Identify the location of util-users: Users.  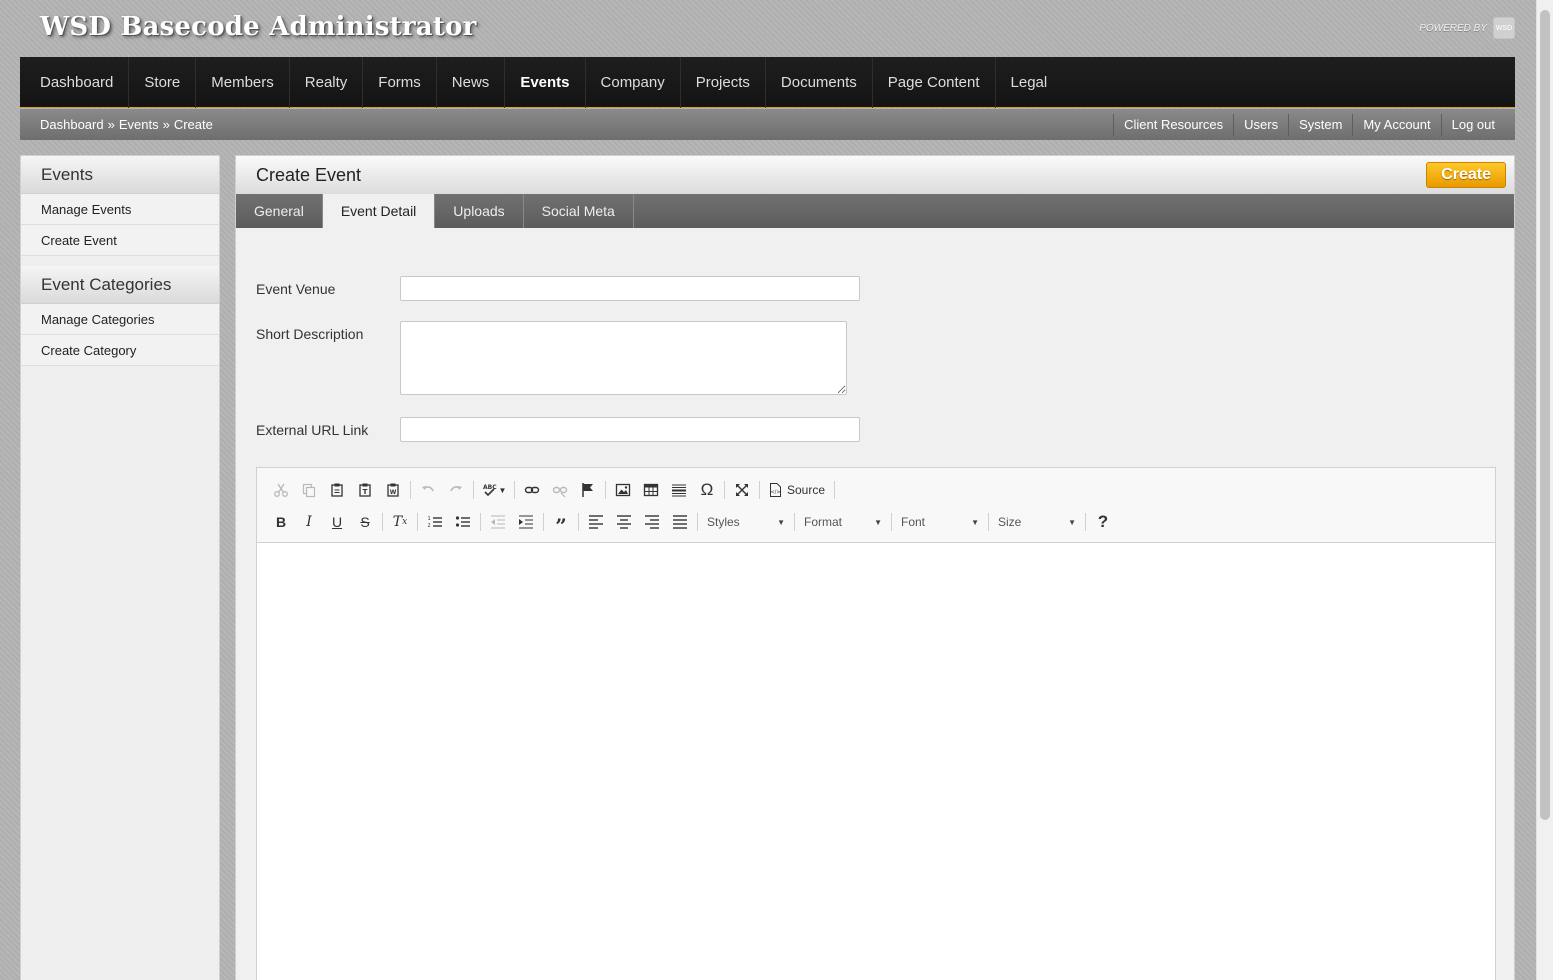
(1260, 124).